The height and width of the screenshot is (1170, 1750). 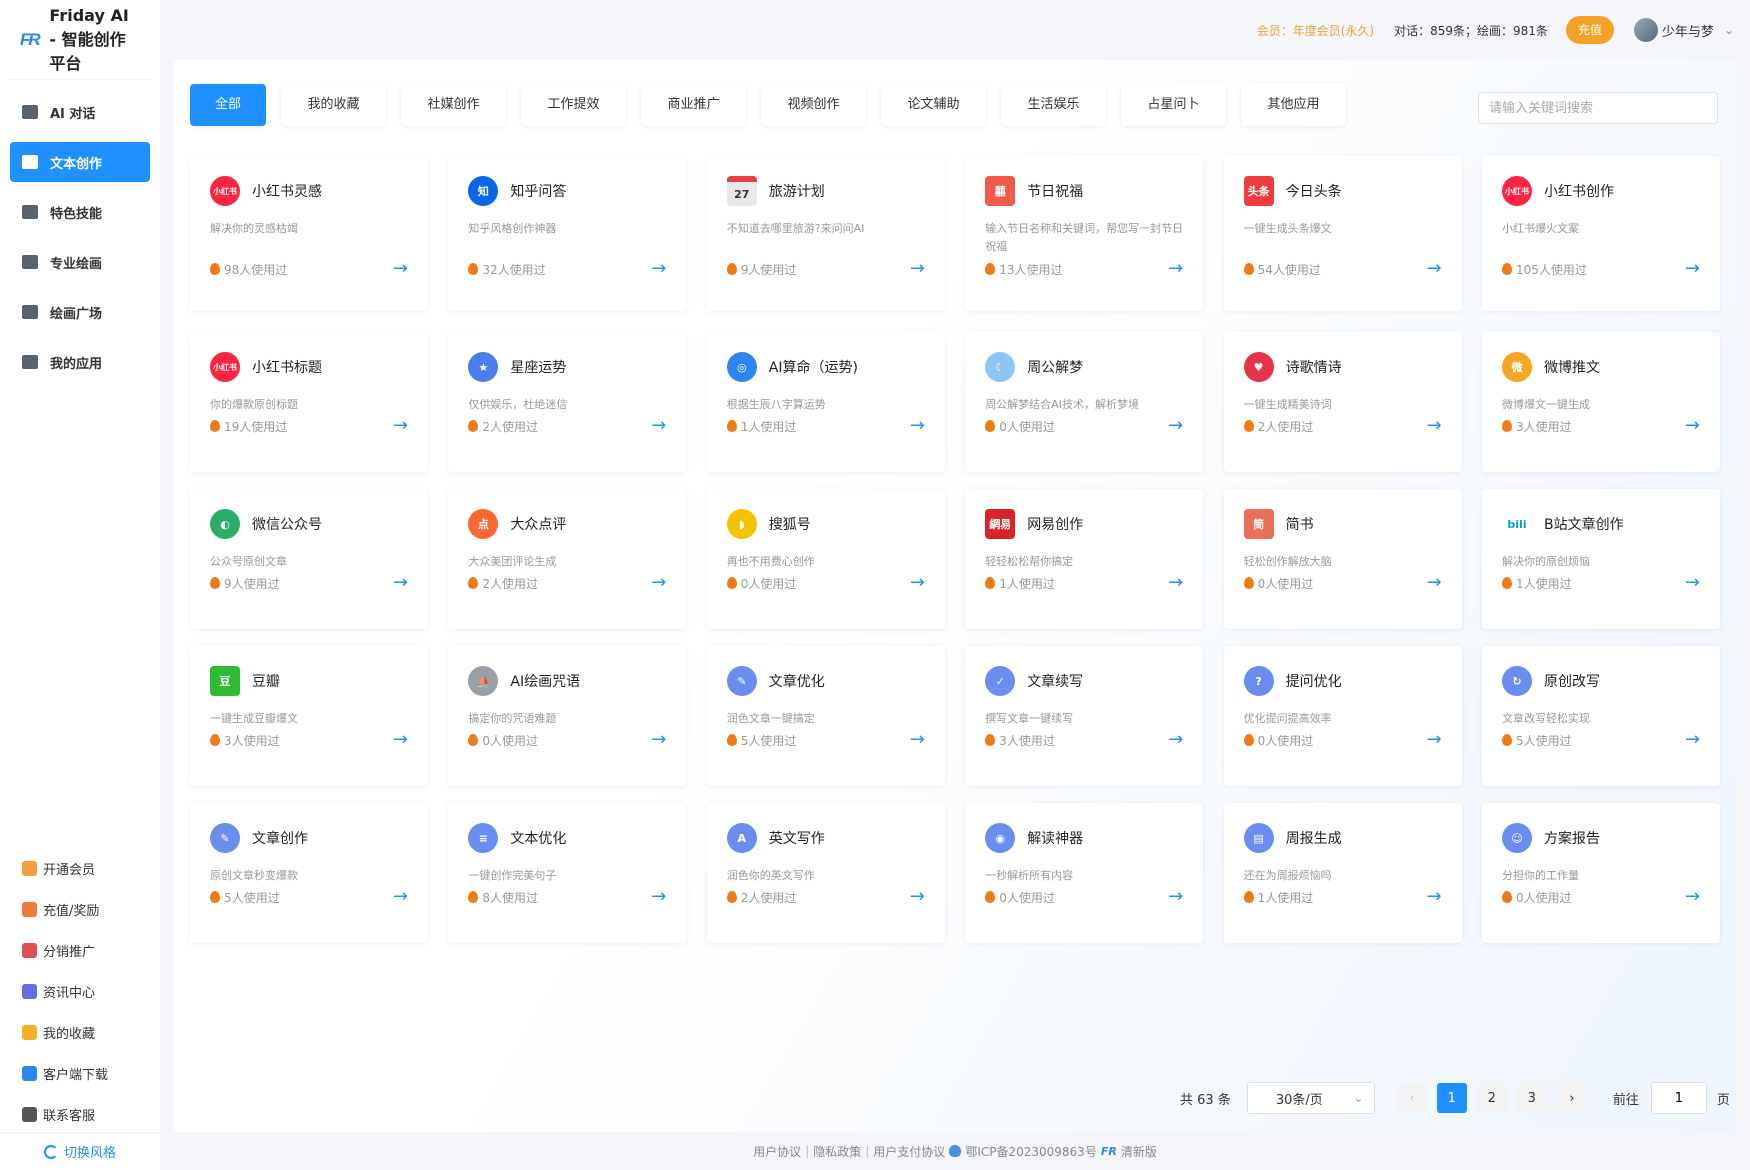 I want to click on app-card: 点大众点评 大众美团评论生成 2人使用过 →, so click(x=567, y=559).